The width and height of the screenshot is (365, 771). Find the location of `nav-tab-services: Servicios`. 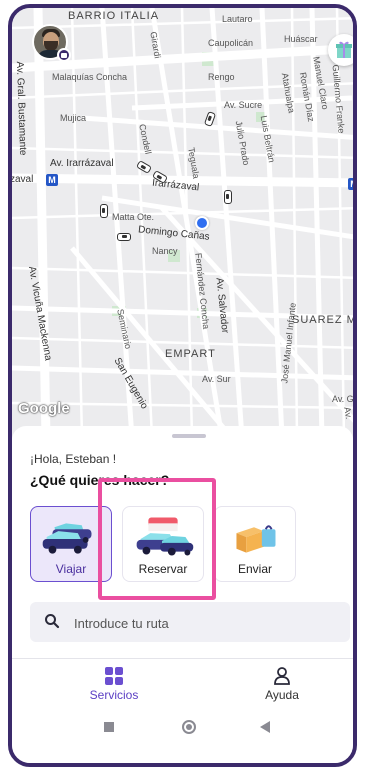

nav-tab-services: Servicios is located at coordinates (114, 685).